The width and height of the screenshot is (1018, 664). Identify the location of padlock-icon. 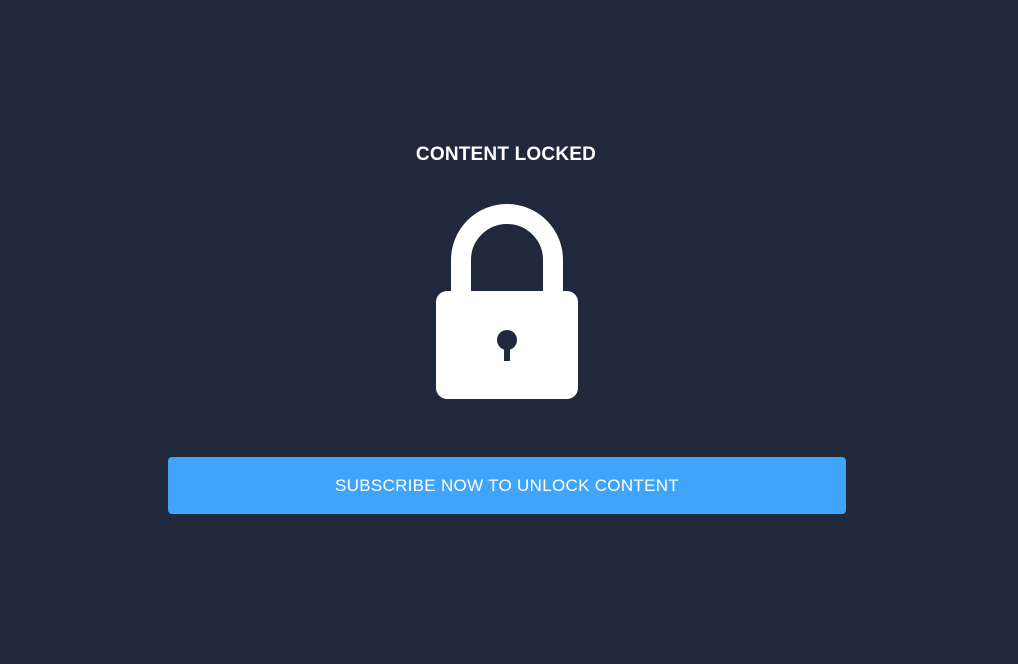
(507, 302).